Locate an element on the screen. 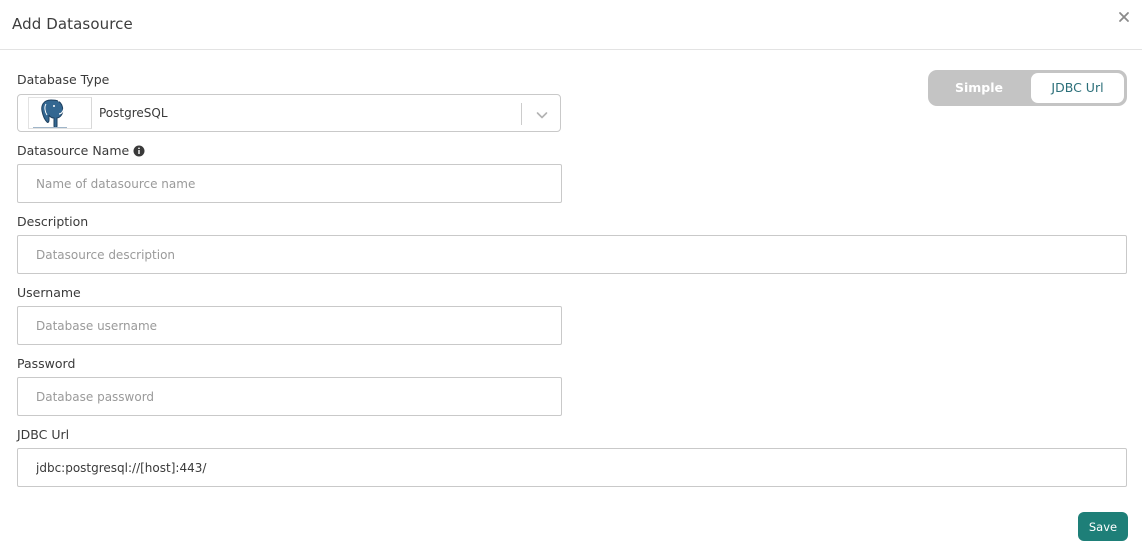 Image resolution: width=1142 pixels, height=555 pixels. datasource-name-label-text: Datasource Name is located at coordinates (73, 150).